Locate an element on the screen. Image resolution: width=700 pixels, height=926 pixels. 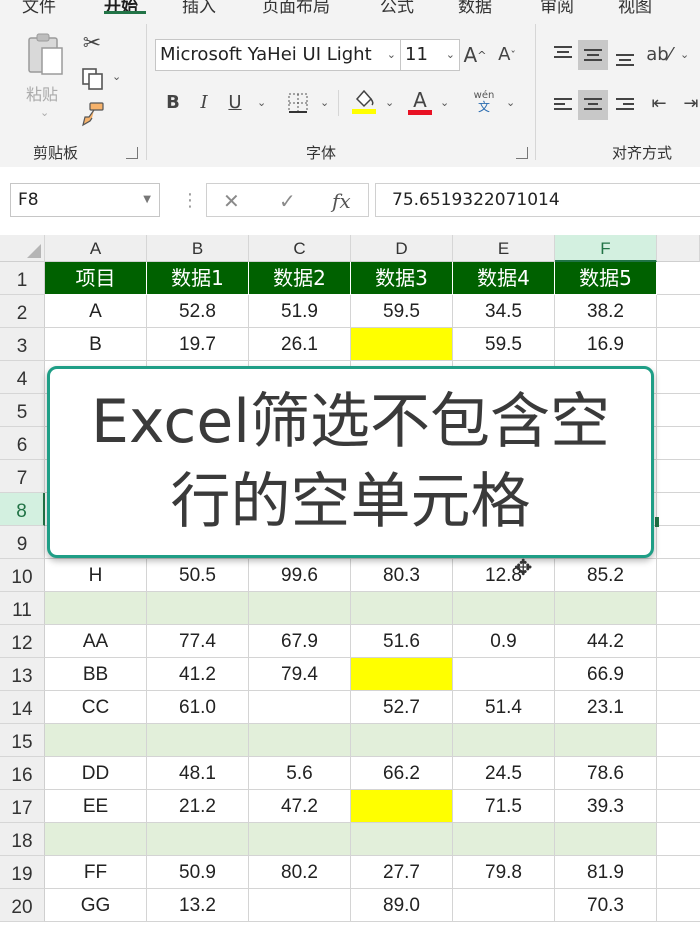
copy-icon is located at coordinates (93, 79).